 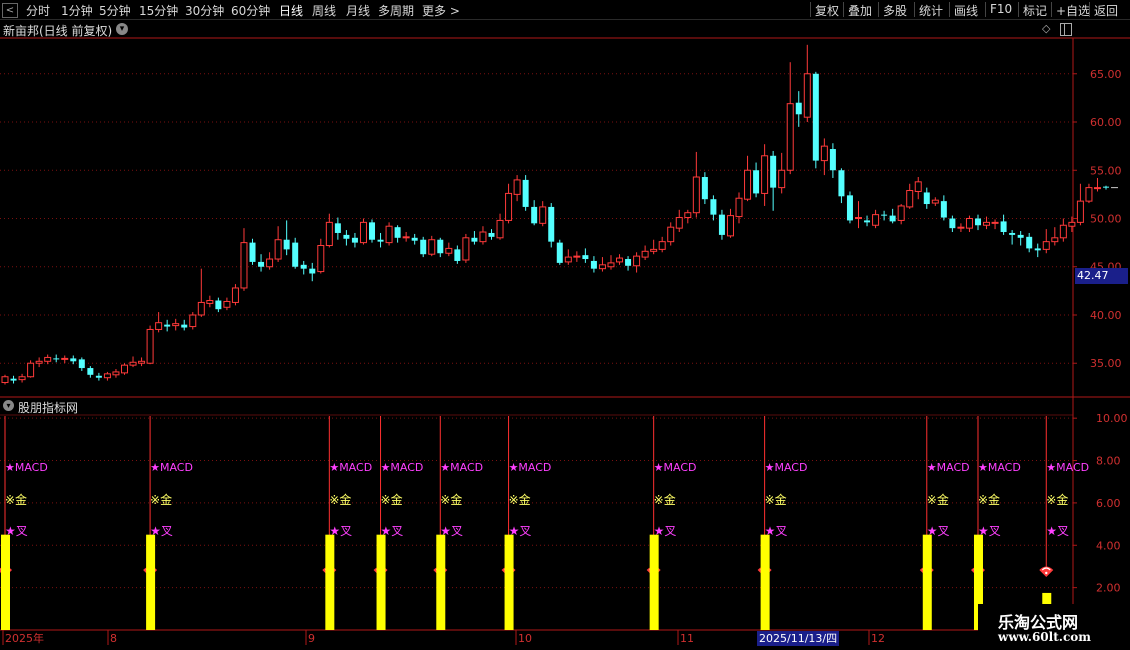 I want to click on indicator-tick-label: 10.00, so click(x=1112, y=418).